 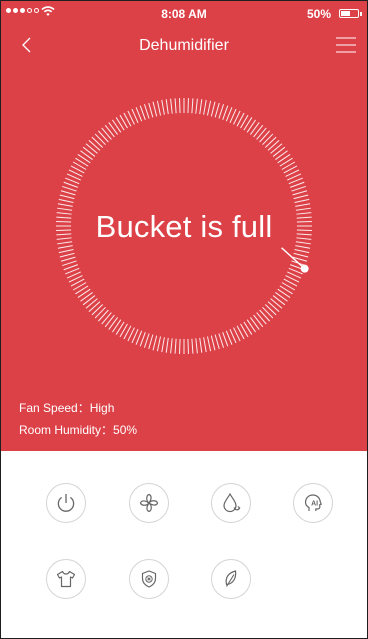 I want to click on fan-speed-button, so click(x=149, y=503).